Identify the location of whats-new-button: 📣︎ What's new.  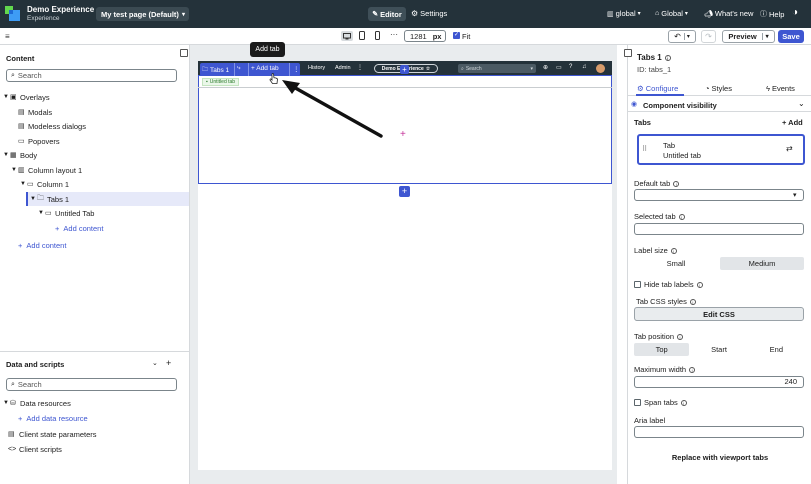
(728, 13).